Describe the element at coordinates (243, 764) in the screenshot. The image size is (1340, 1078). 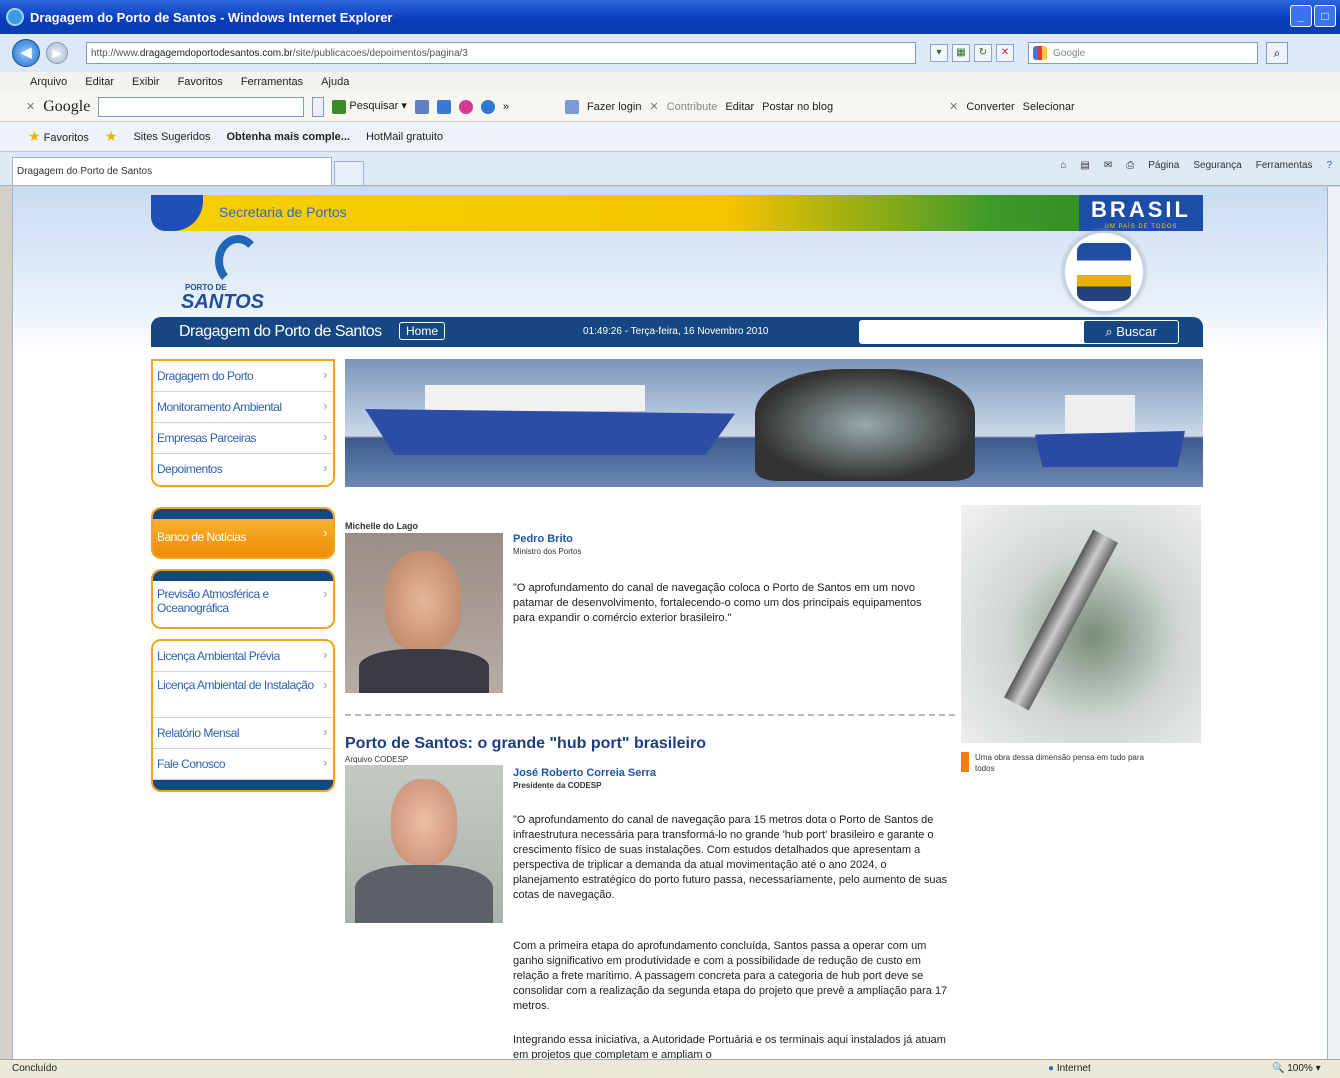
I see `sidebar-item-fale: Fale Conosco` at that location.